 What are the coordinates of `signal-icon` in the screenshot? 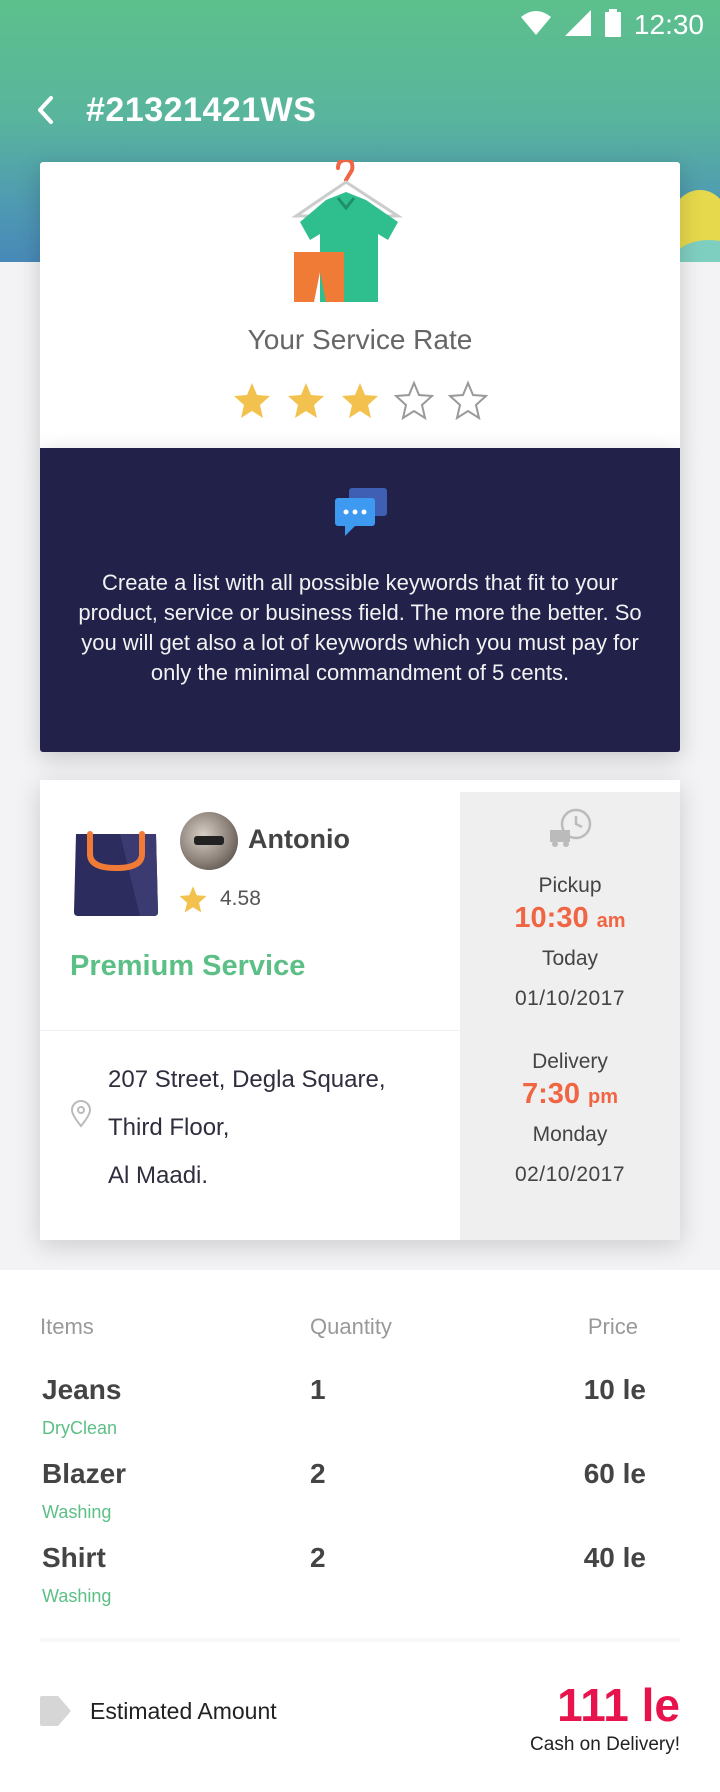 It's located at (578, 25).